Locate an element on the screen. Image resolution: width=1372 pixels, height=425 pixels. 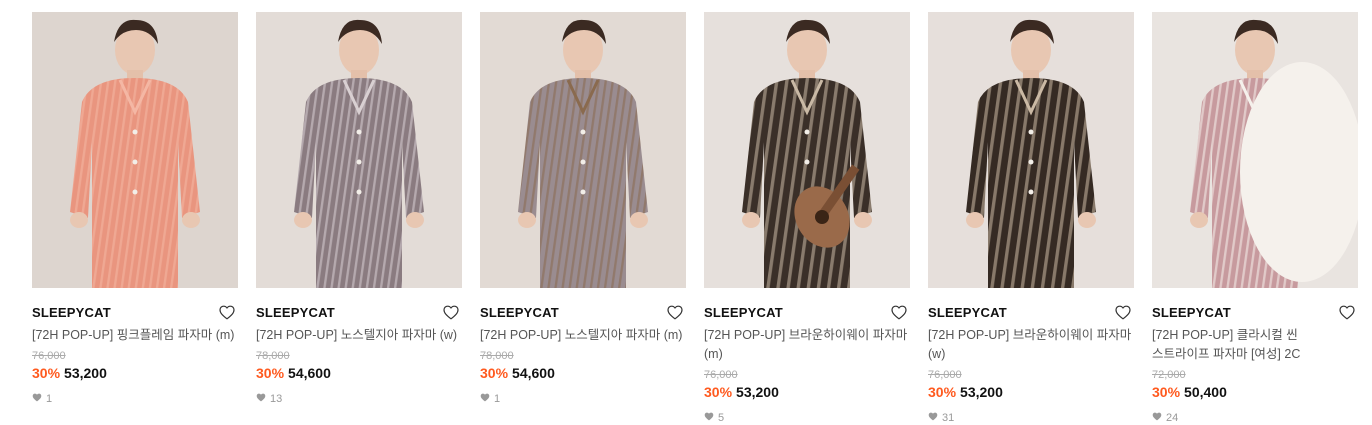
like-count: 31 is located at coordinates (1031, 418).